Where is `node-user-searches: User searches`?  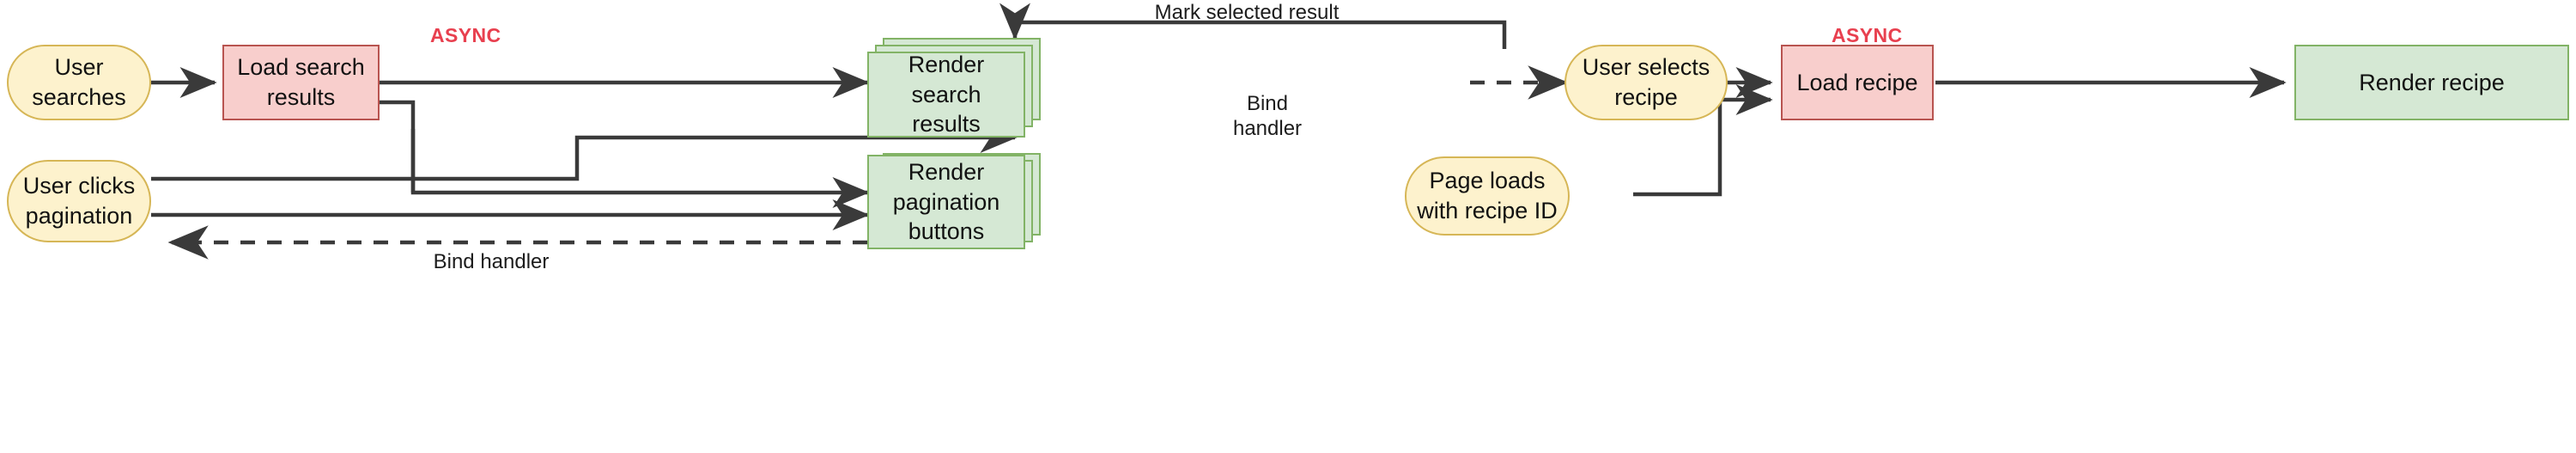
node-user-searches: User searches is located at coordinates (79, 82).